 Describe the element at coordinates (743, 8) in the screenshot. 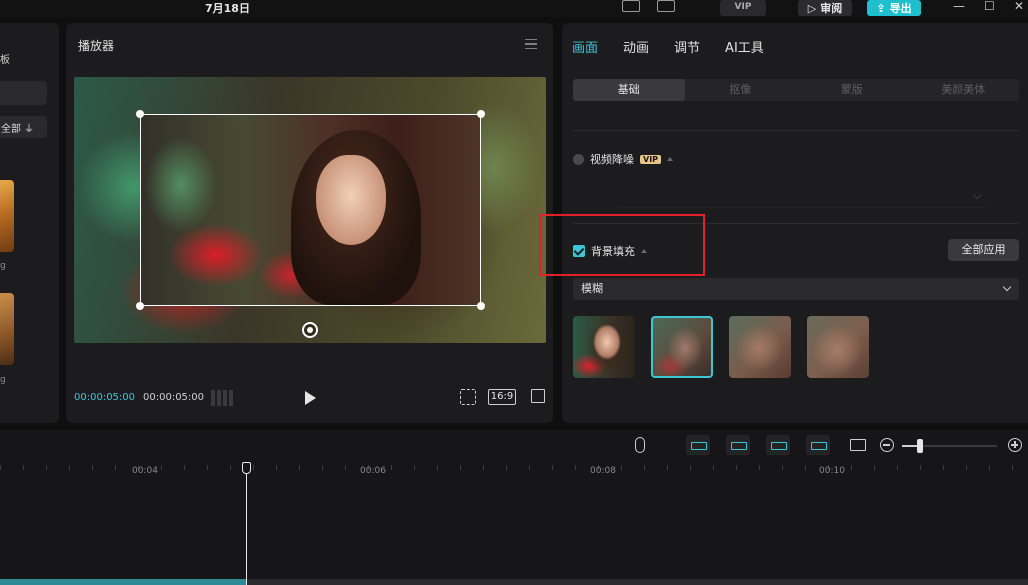

I see `vip-badge: VIP` at that location.